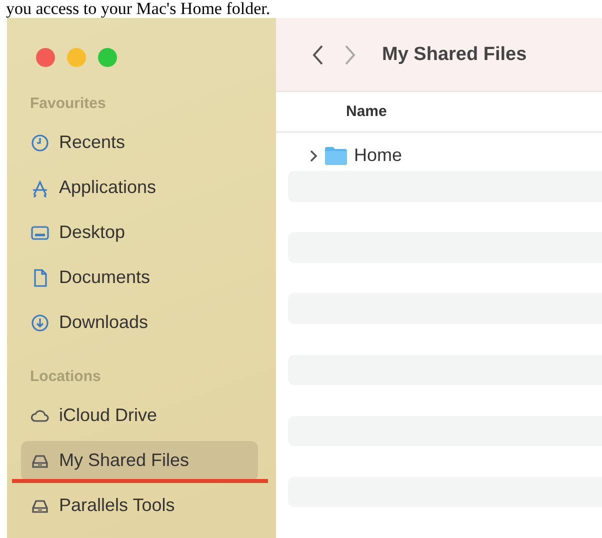  Describe the element at coordinates (139, 322) in the screenshot. I see `sidebar-item: Downloads` at that location.